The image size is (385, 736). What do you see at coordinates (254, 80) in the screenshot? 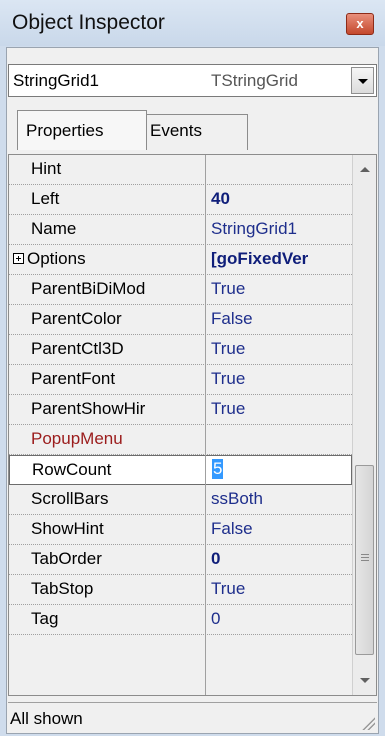
I see `component-type: TStringGrid` at bounding box center [254, 80].